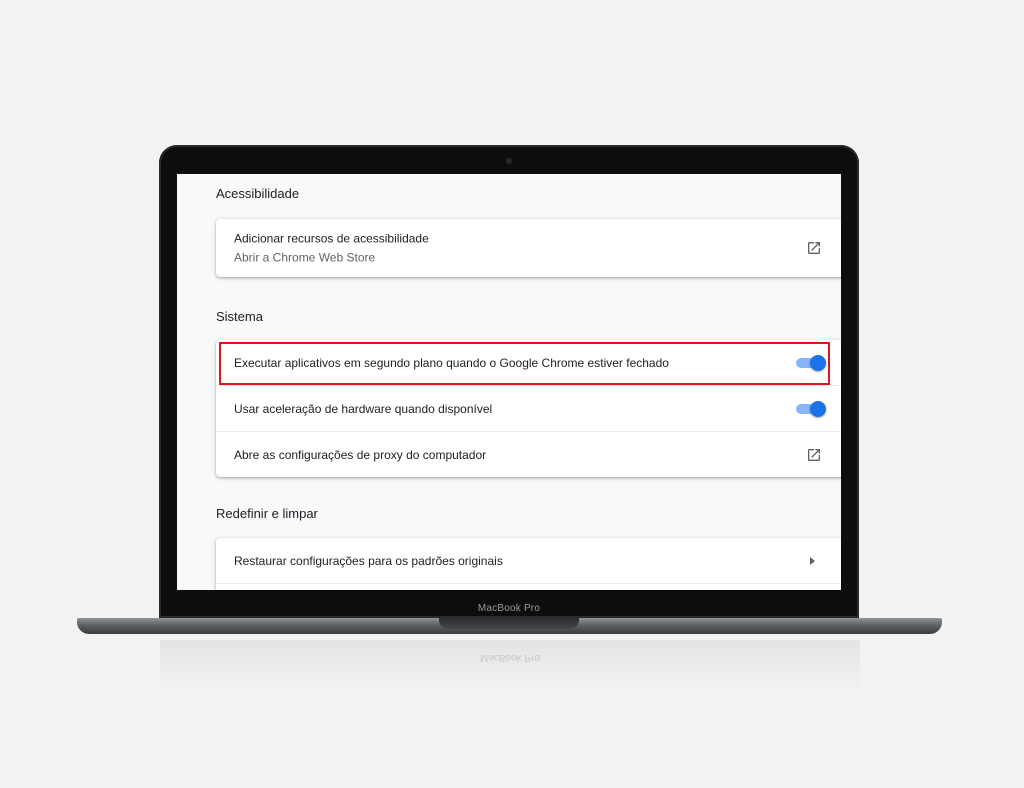 Image resolution: width=1024 pixels, height=788 pixels. I want to click on hardware-acceleration-toggle, so click(811, 408).